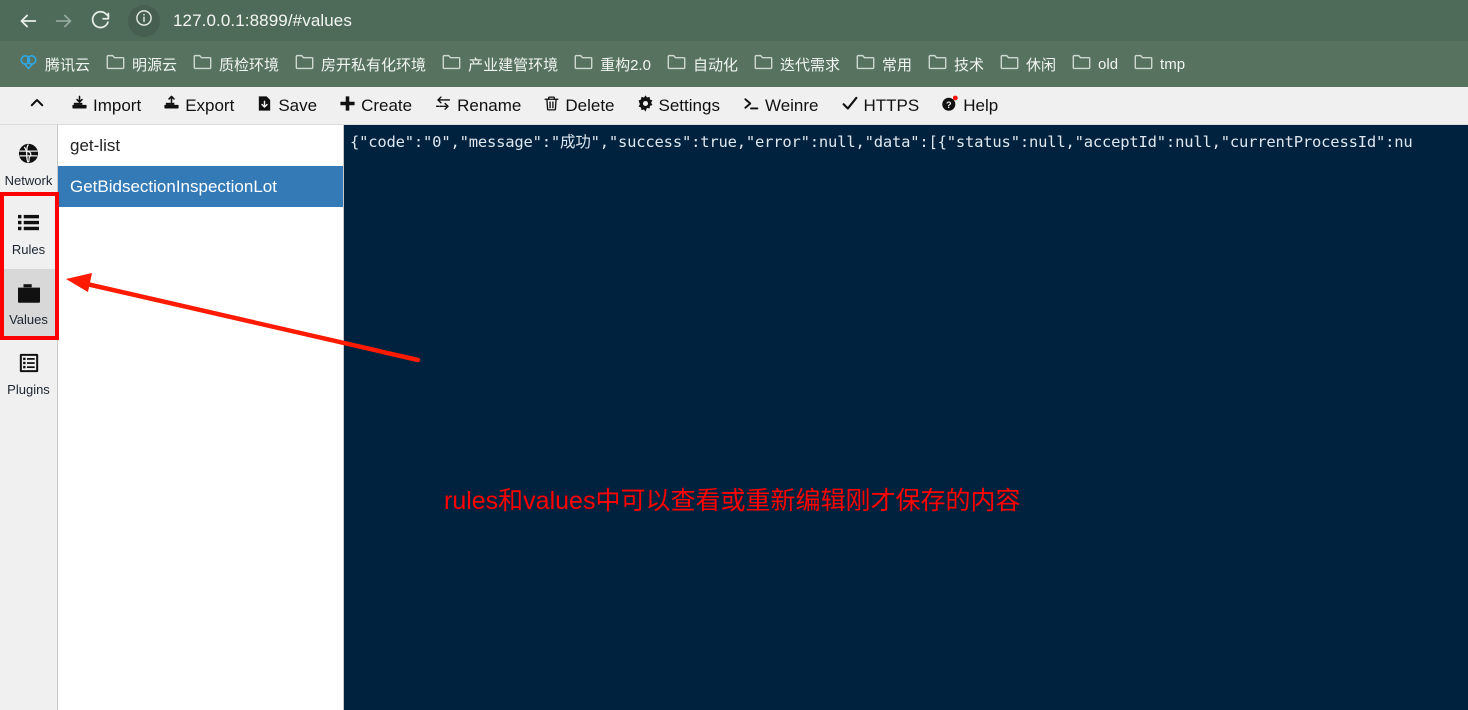  I want to click on settings-button: Settings, so click(678, 106).